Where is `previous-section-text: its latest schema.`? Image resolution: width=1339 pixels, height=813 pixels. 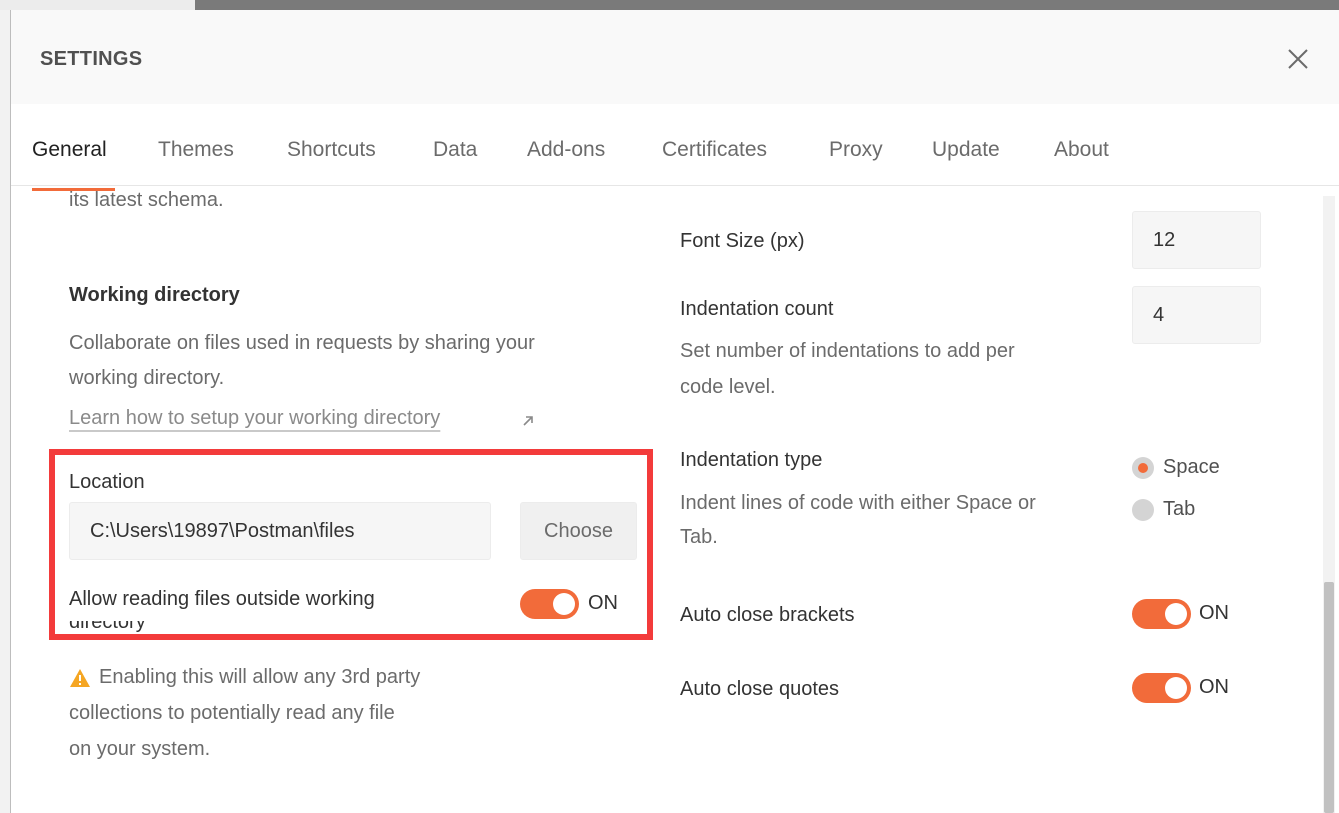
previous-section-text: its latest schema. is located at coordinates (146, 200).